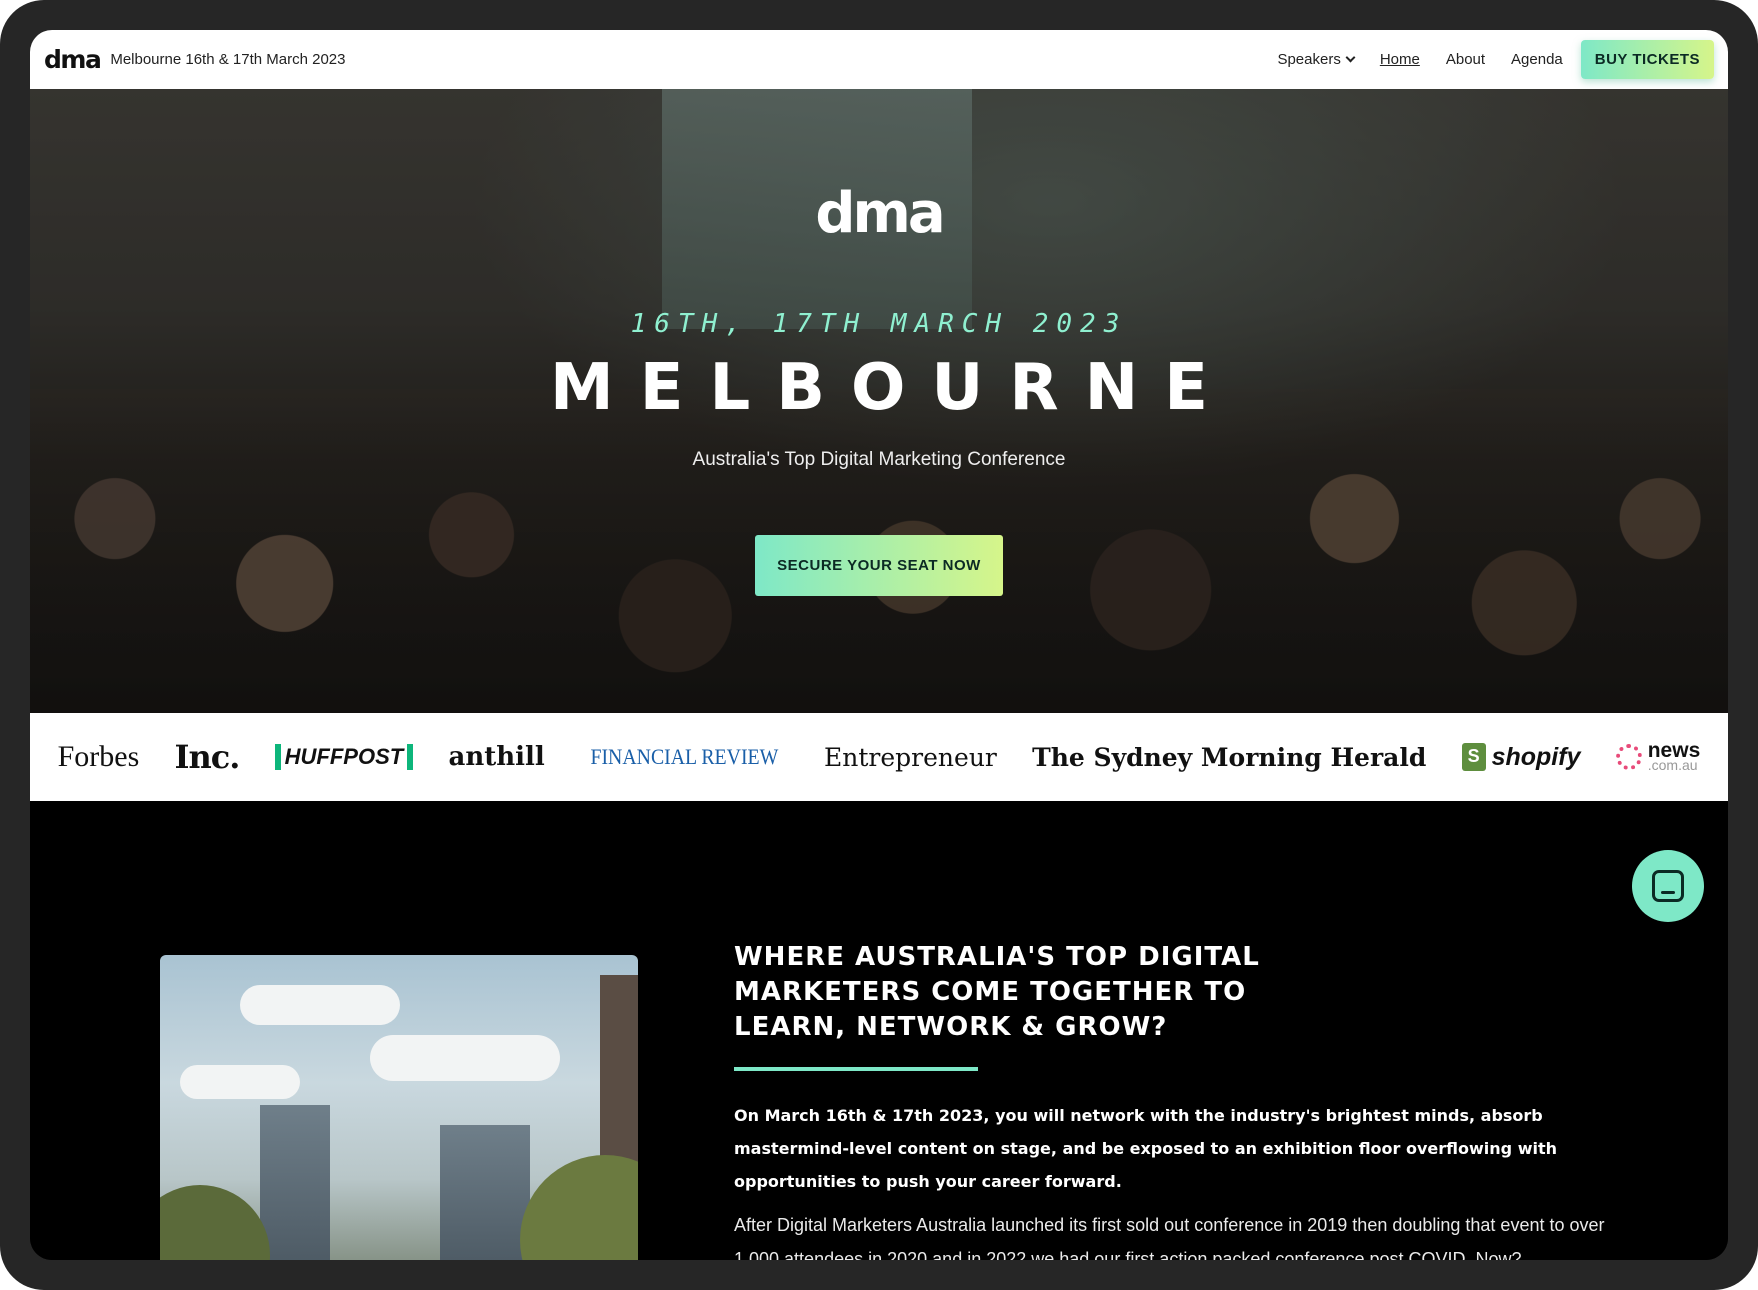 The image size is (1758, 1290). I want to click on inc-logo: Inc., so click(207, 757).